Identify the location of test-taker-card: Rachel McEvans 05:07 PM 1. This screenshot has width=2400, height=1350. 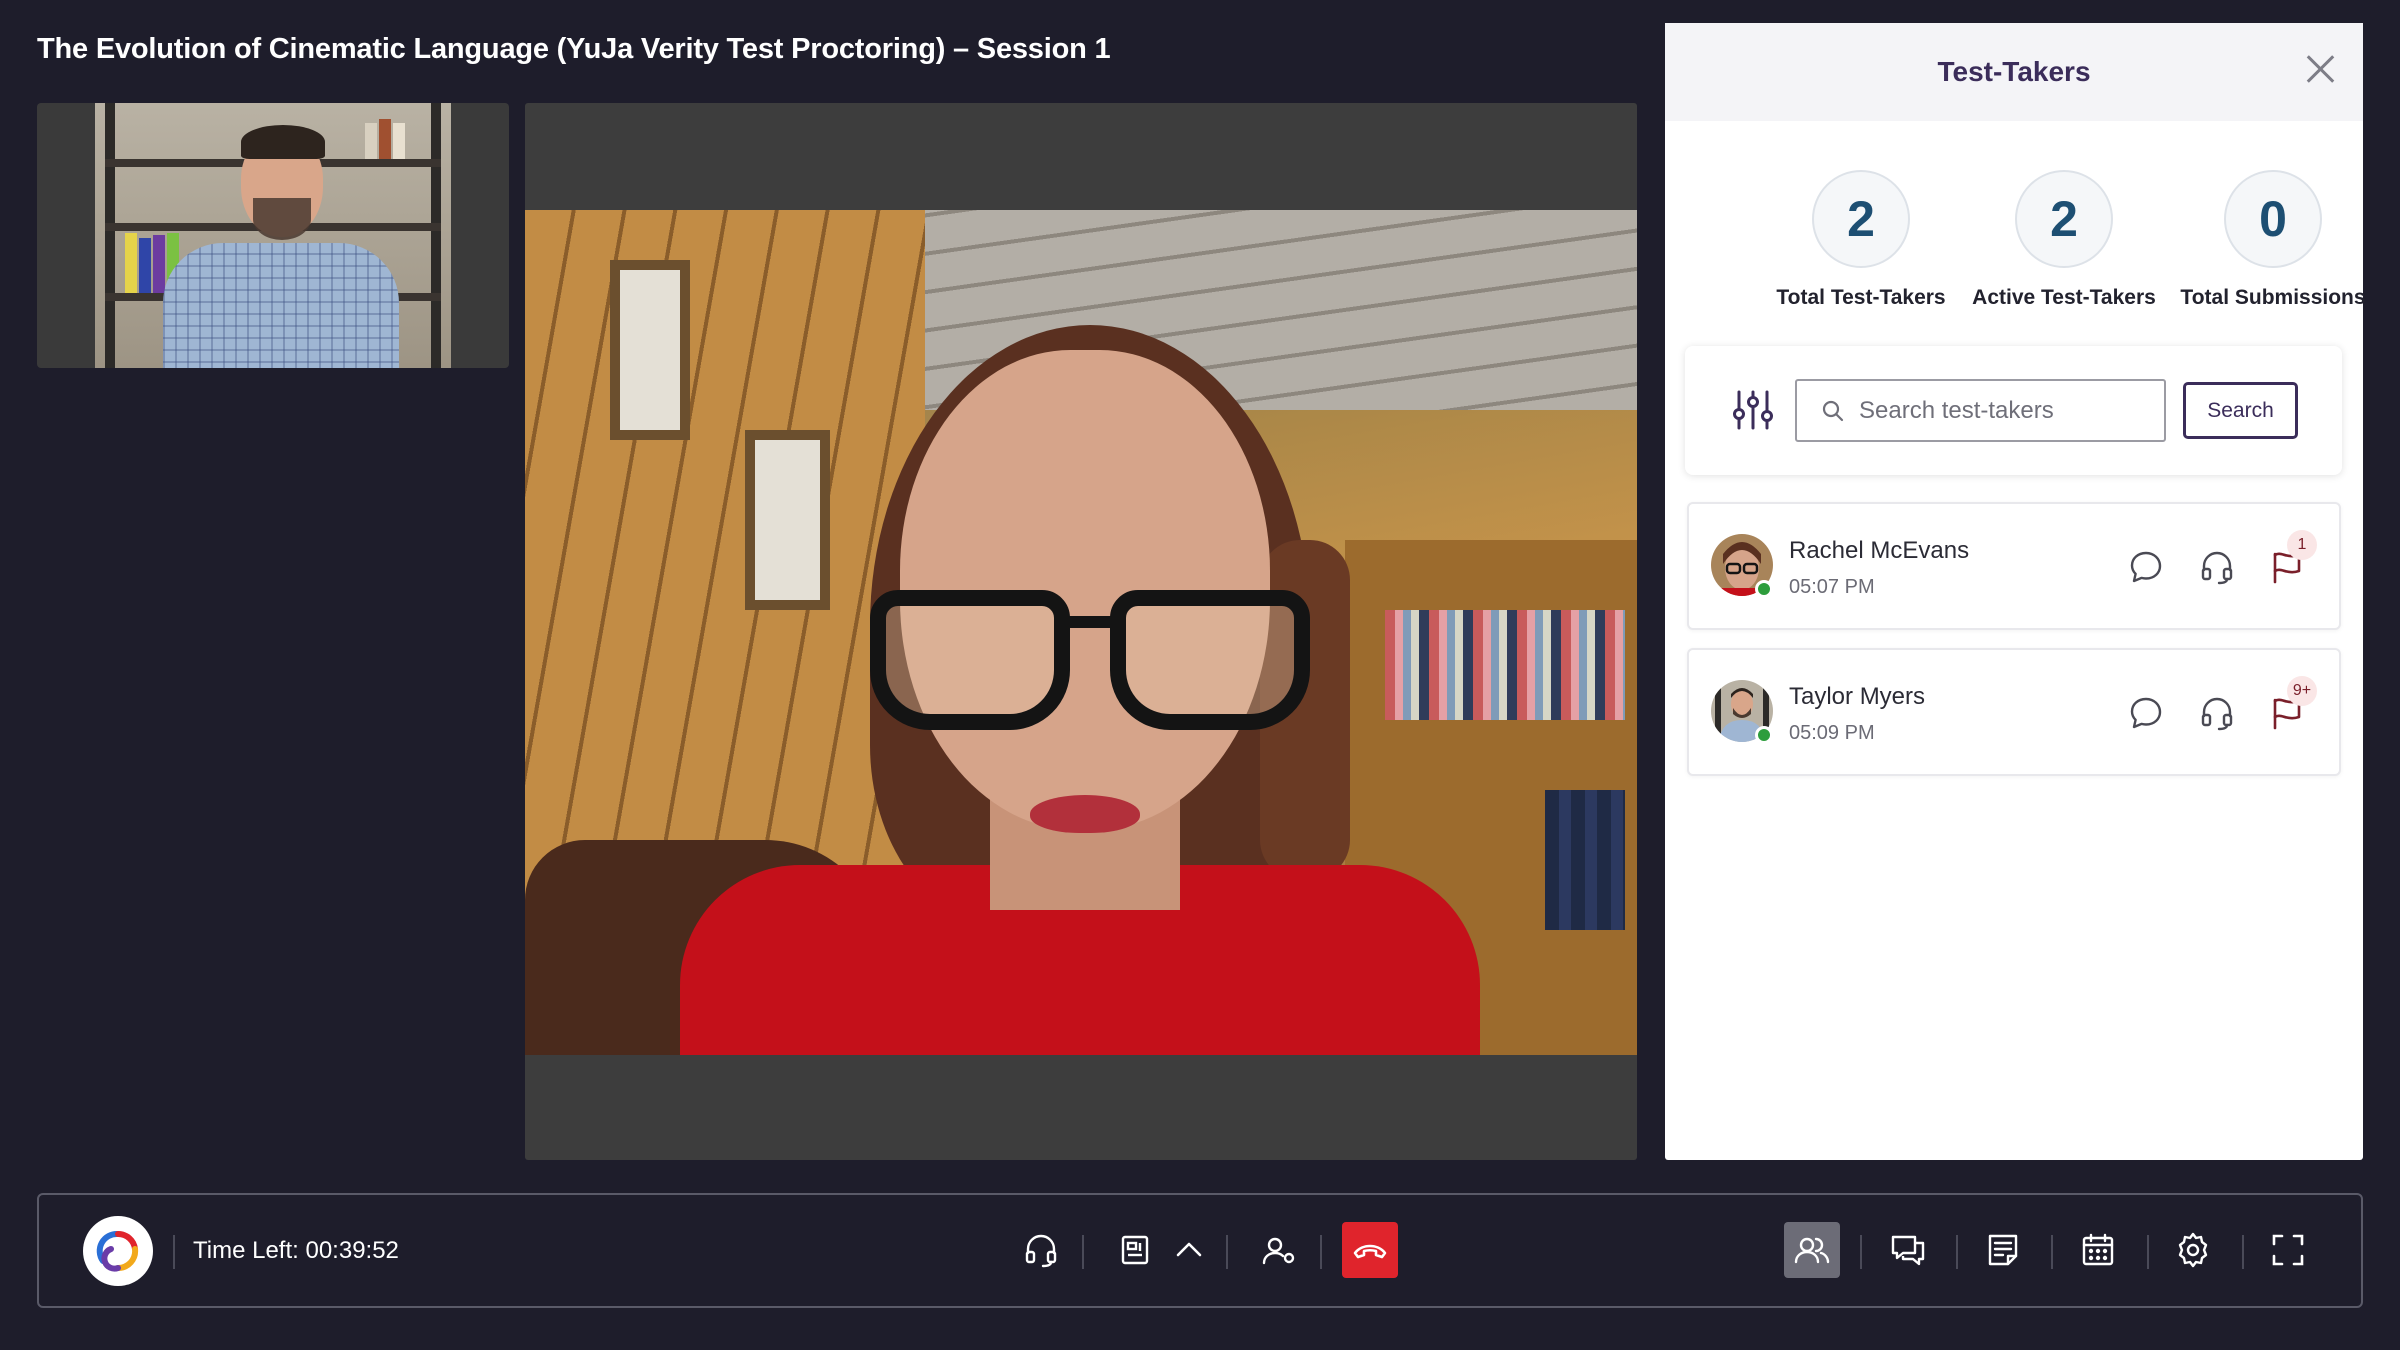
(2014, 566).